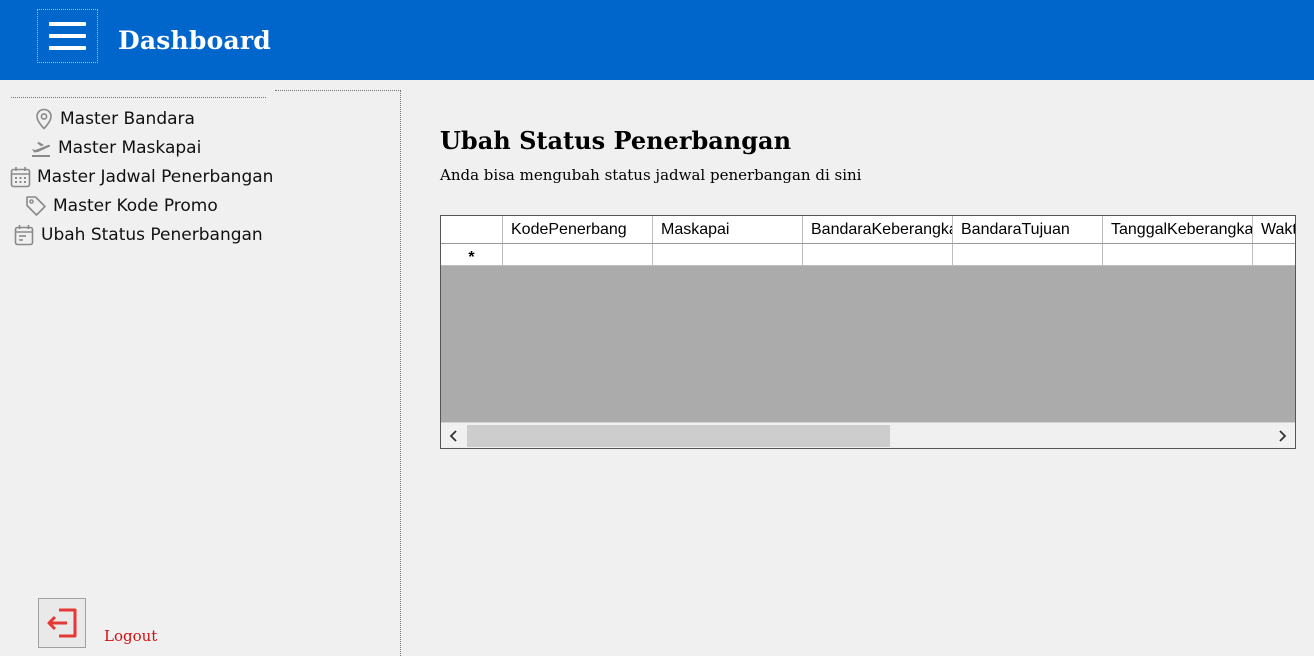  I want to click on sidebar-divider, so click(138, 97).